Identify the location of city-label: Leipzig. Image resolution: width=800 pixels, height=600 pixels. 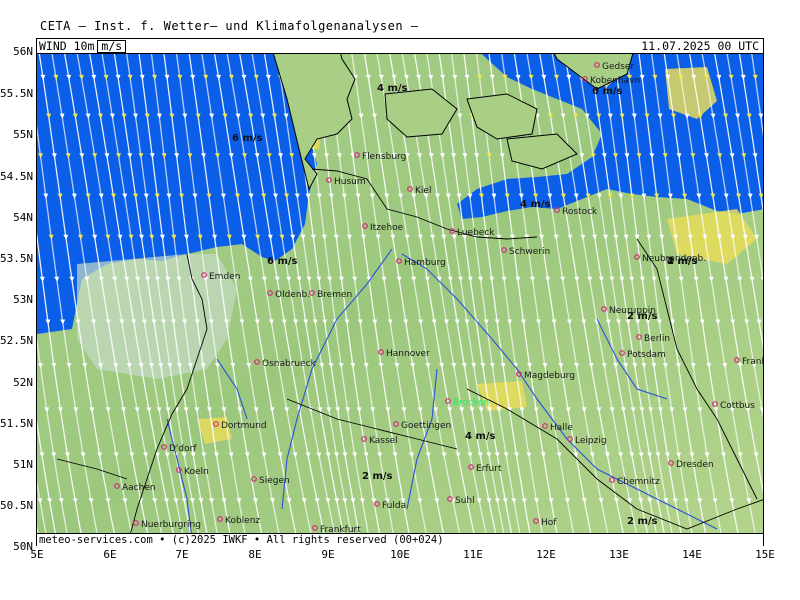
(591, 441).